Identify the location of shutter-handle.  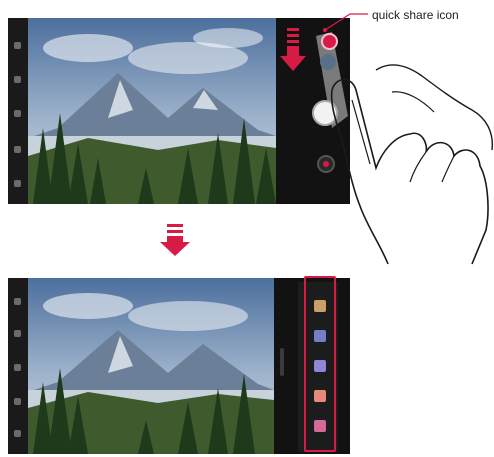
(282, 362).